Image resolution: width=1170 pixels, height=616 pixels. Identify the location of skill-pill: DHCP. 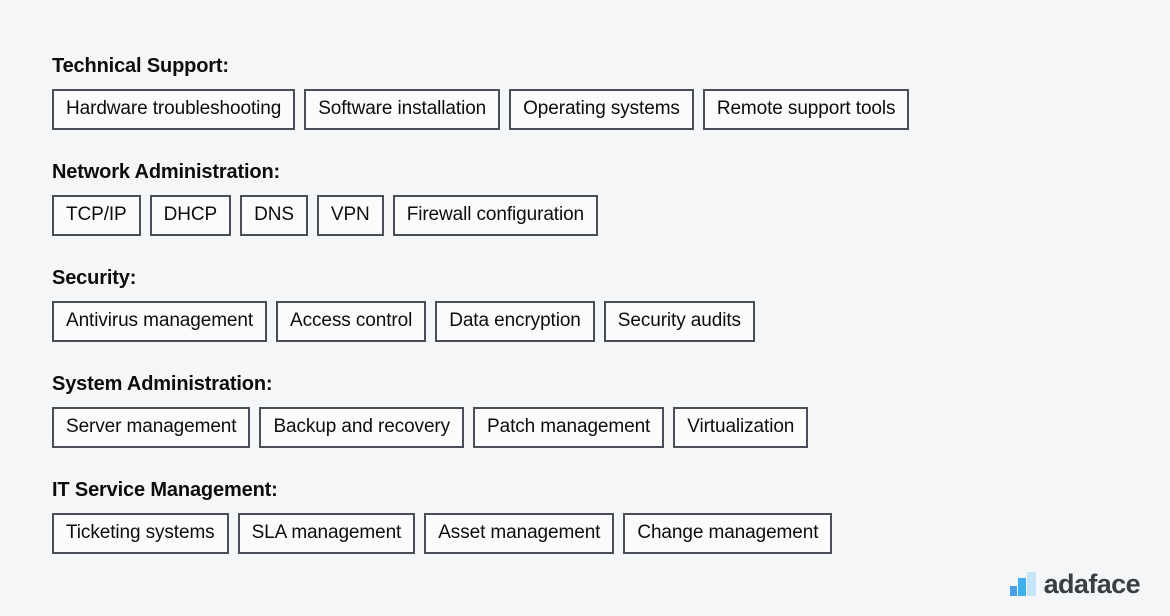
(190, 215).